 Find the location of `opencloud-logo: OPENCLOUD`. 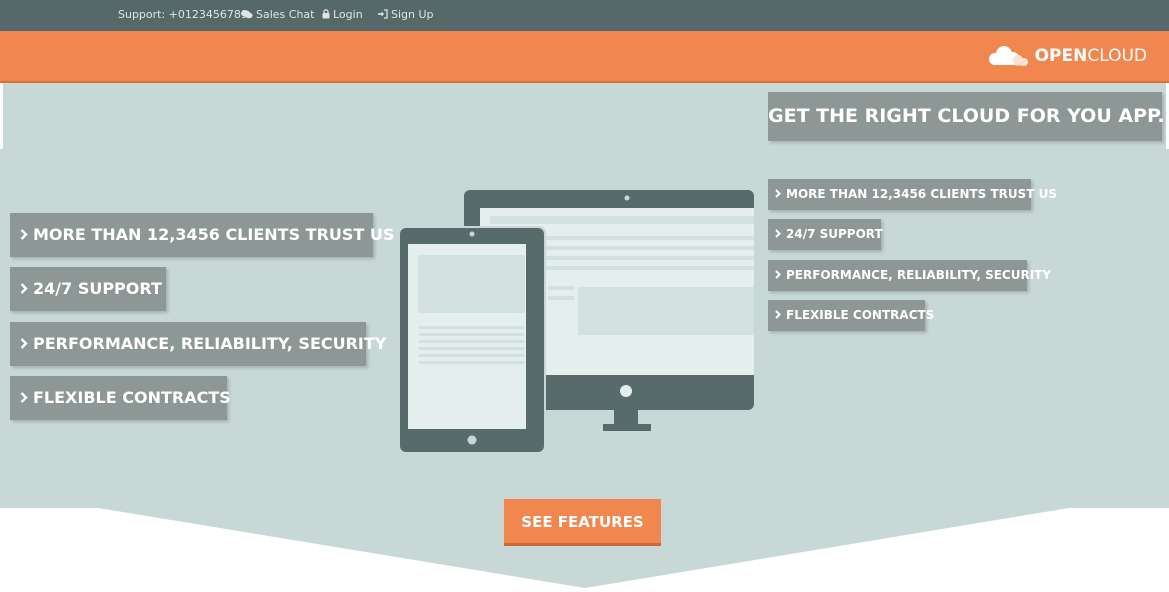

opencloud-logo: OPENCLOUD is located at coordinates (1066, 56).